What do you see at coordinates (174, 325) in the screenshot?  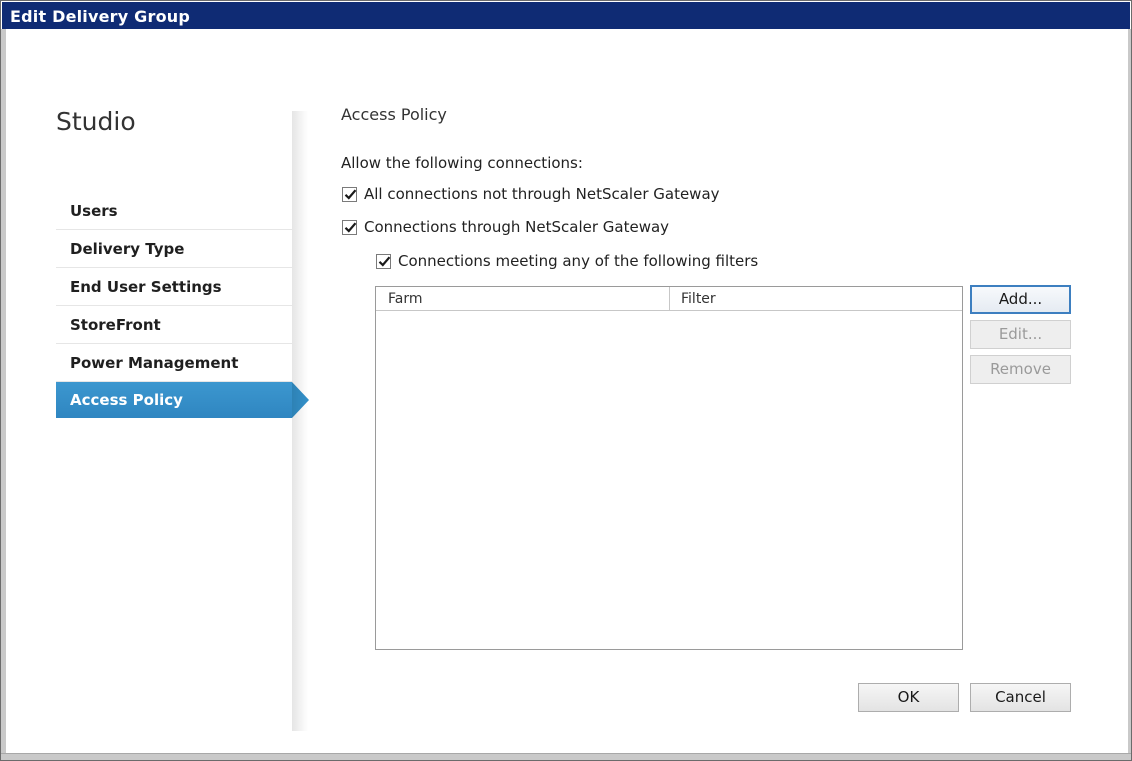 I see `sidebar-item-storefront: StoreFront` at bounding box center [174, 325].